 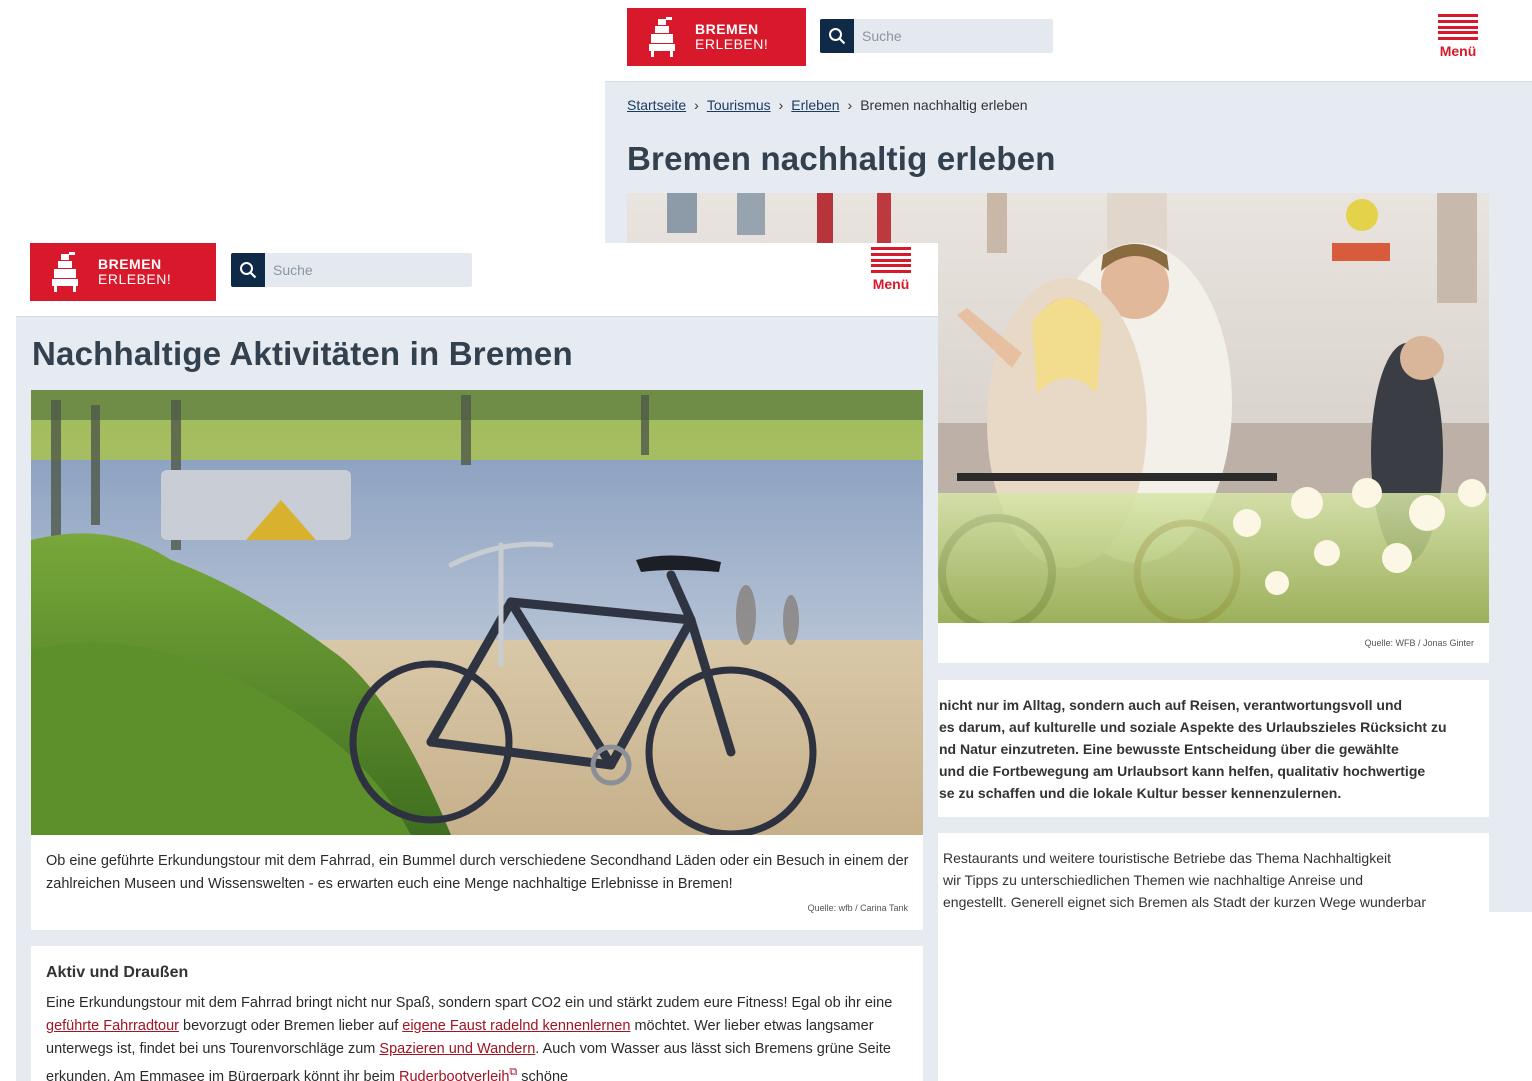 I want to click on section-heading: Aktiv und Draußen, so click(x=117, y=972).